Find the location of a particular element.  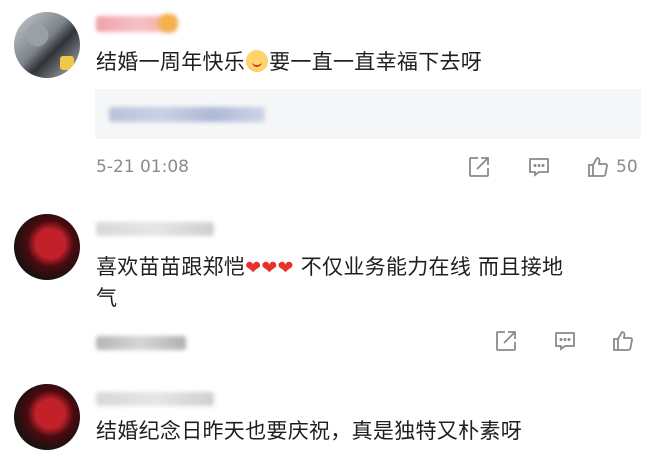

comment-text: 结婚纪念日昨天也要庆祝，真是独特又朴素呀 is located at coordinates (309, 431).